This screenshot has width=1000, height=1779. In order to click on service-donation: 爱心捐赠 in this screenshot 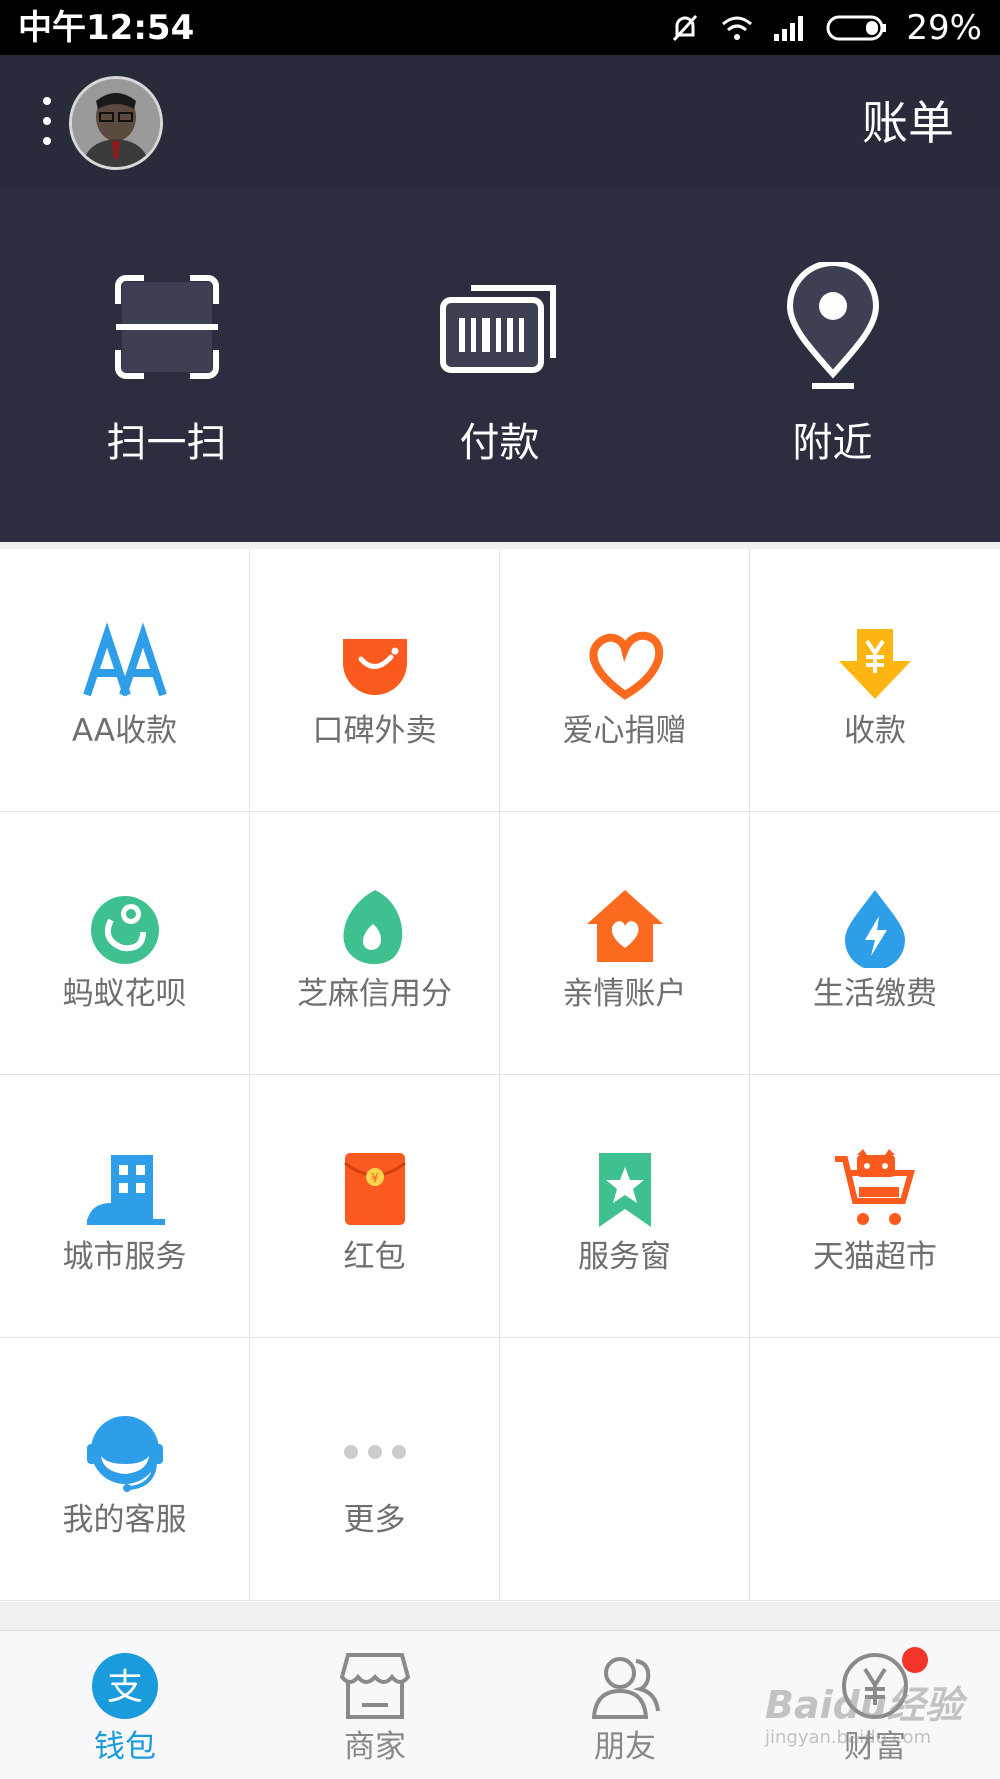, I will do `click(625, 680)`.